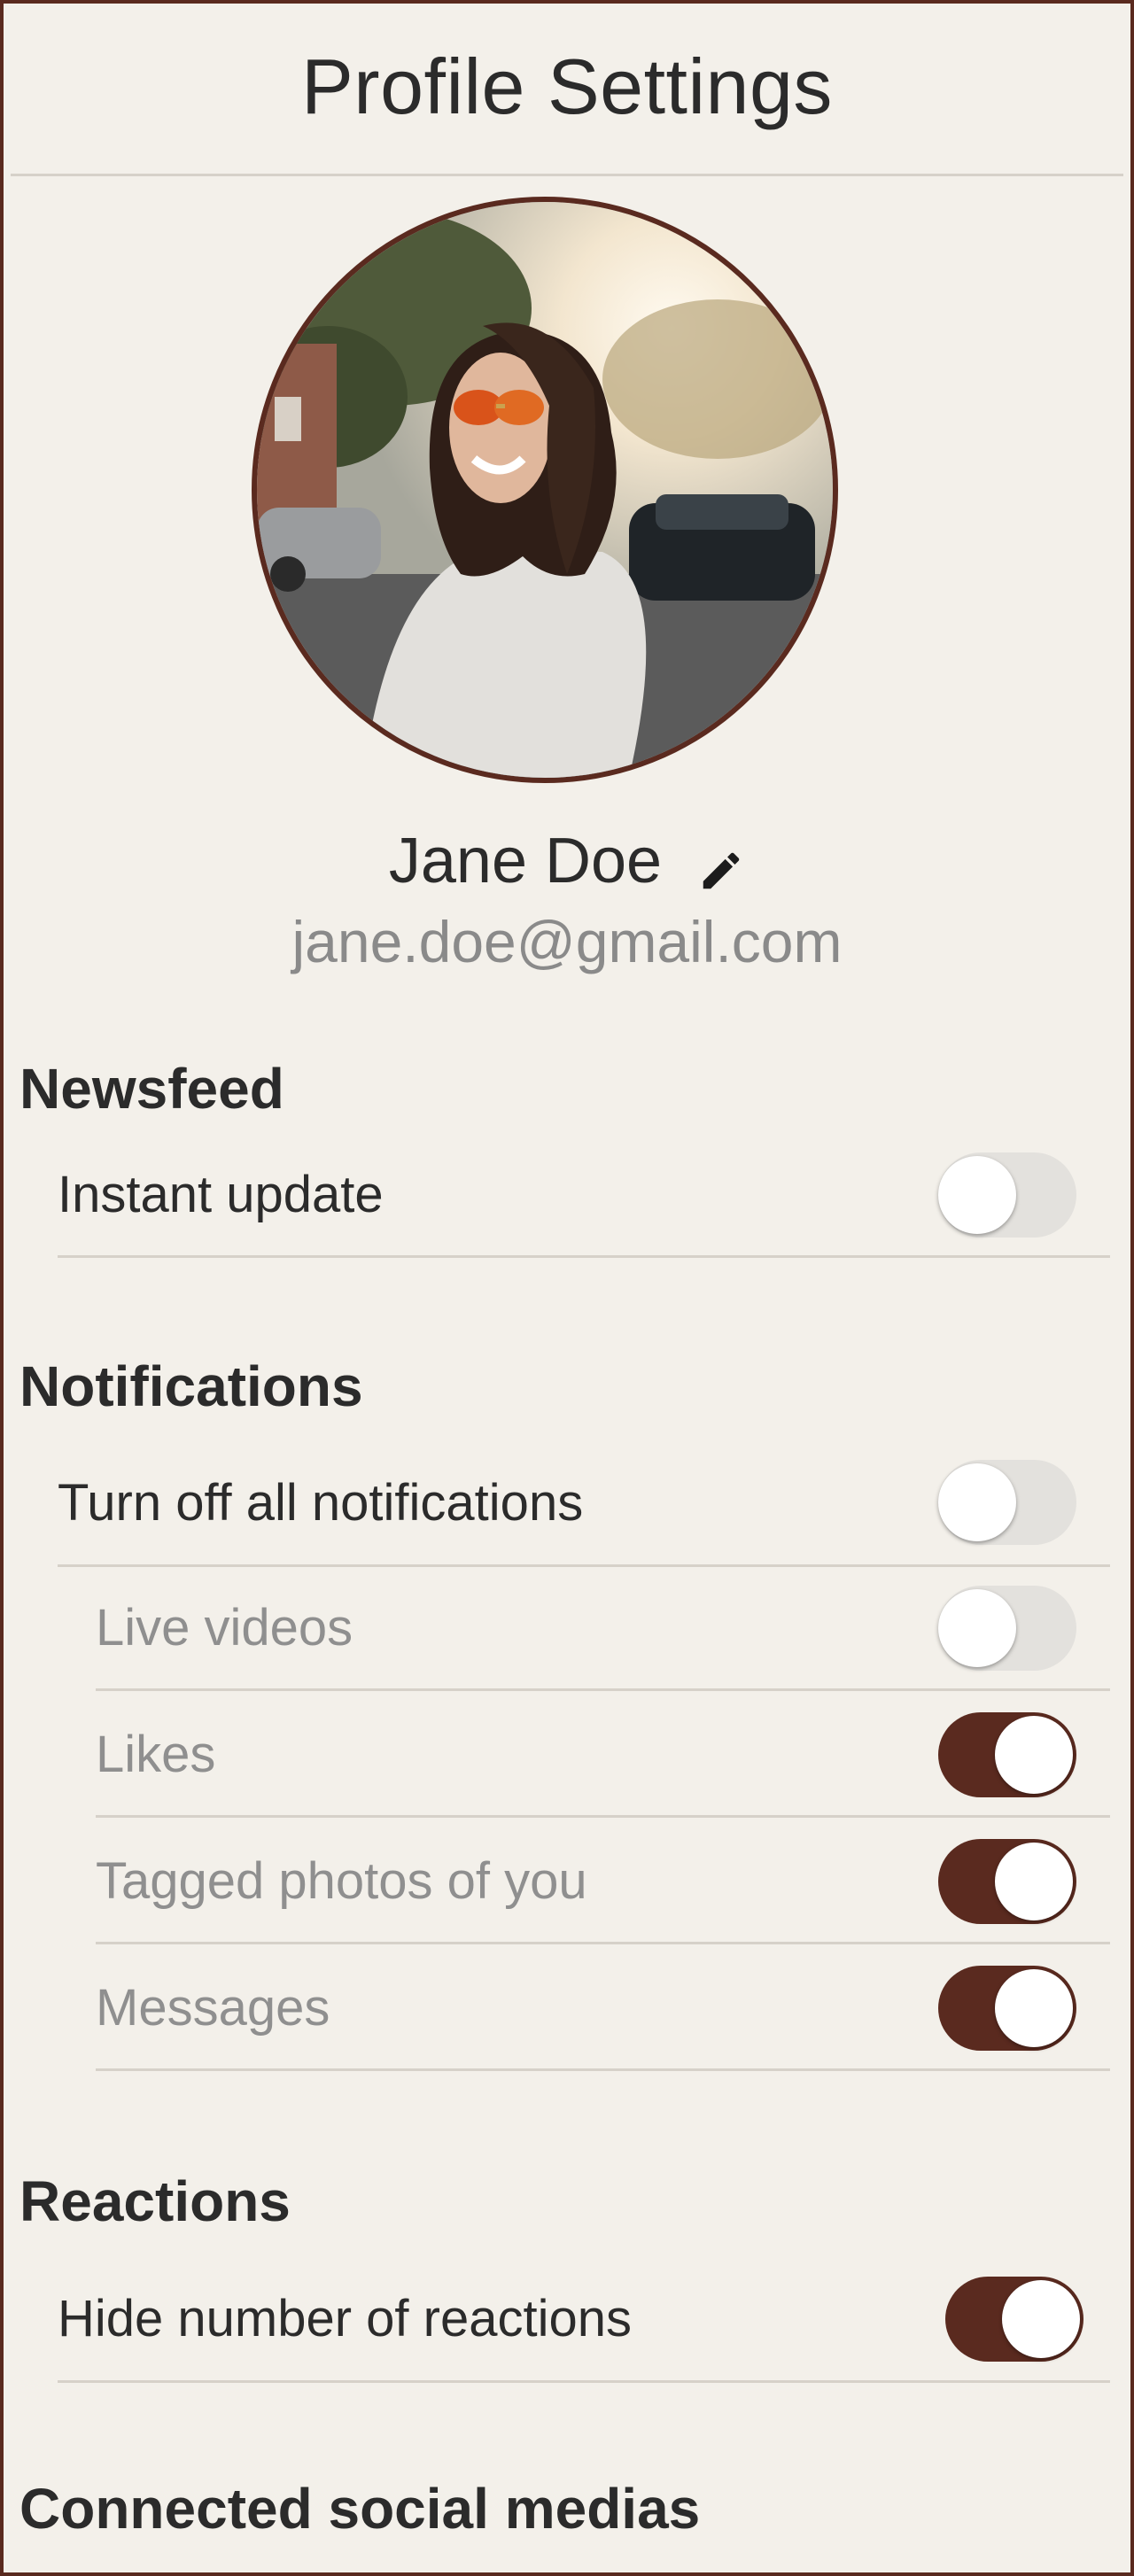 This screenshot has width=1134, height=2576. Describe the element at coordinates (721, 862) in the screenshot. I see `pencil-icon` at that location.